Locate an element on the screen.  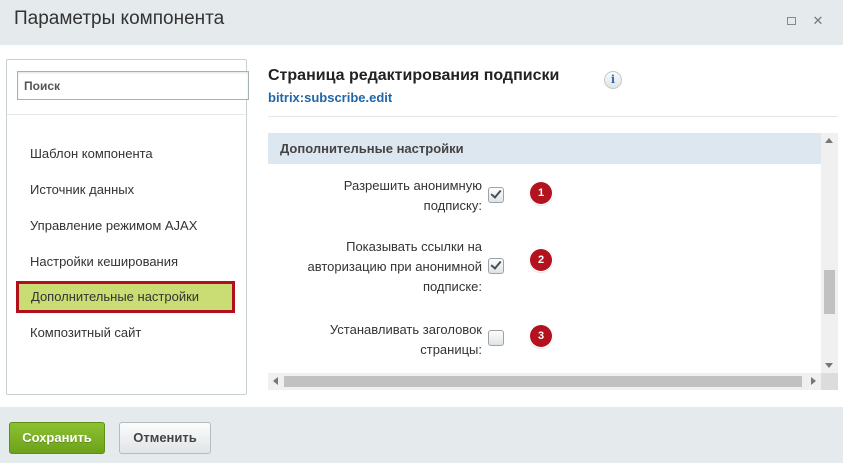
label-line: Устанавливать заголовок is located at coordinates (405, 329).